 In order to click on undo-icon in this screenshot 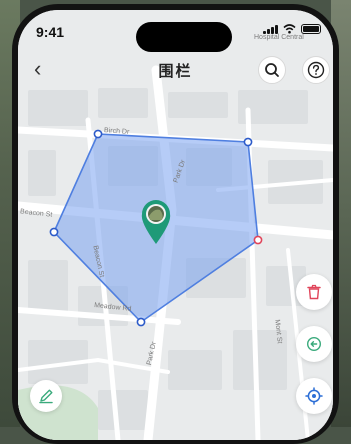, I will do `click(314, 344)`.